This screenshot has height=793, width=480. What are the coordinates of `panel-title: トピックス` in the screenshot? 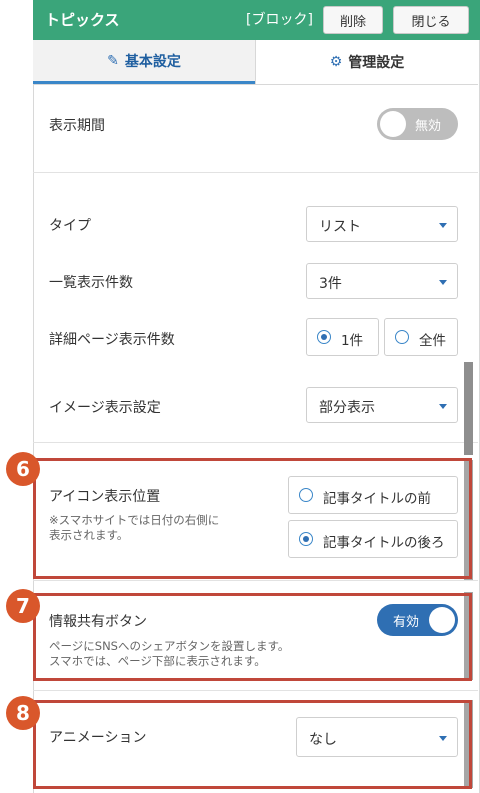 It's located at (82, 20).